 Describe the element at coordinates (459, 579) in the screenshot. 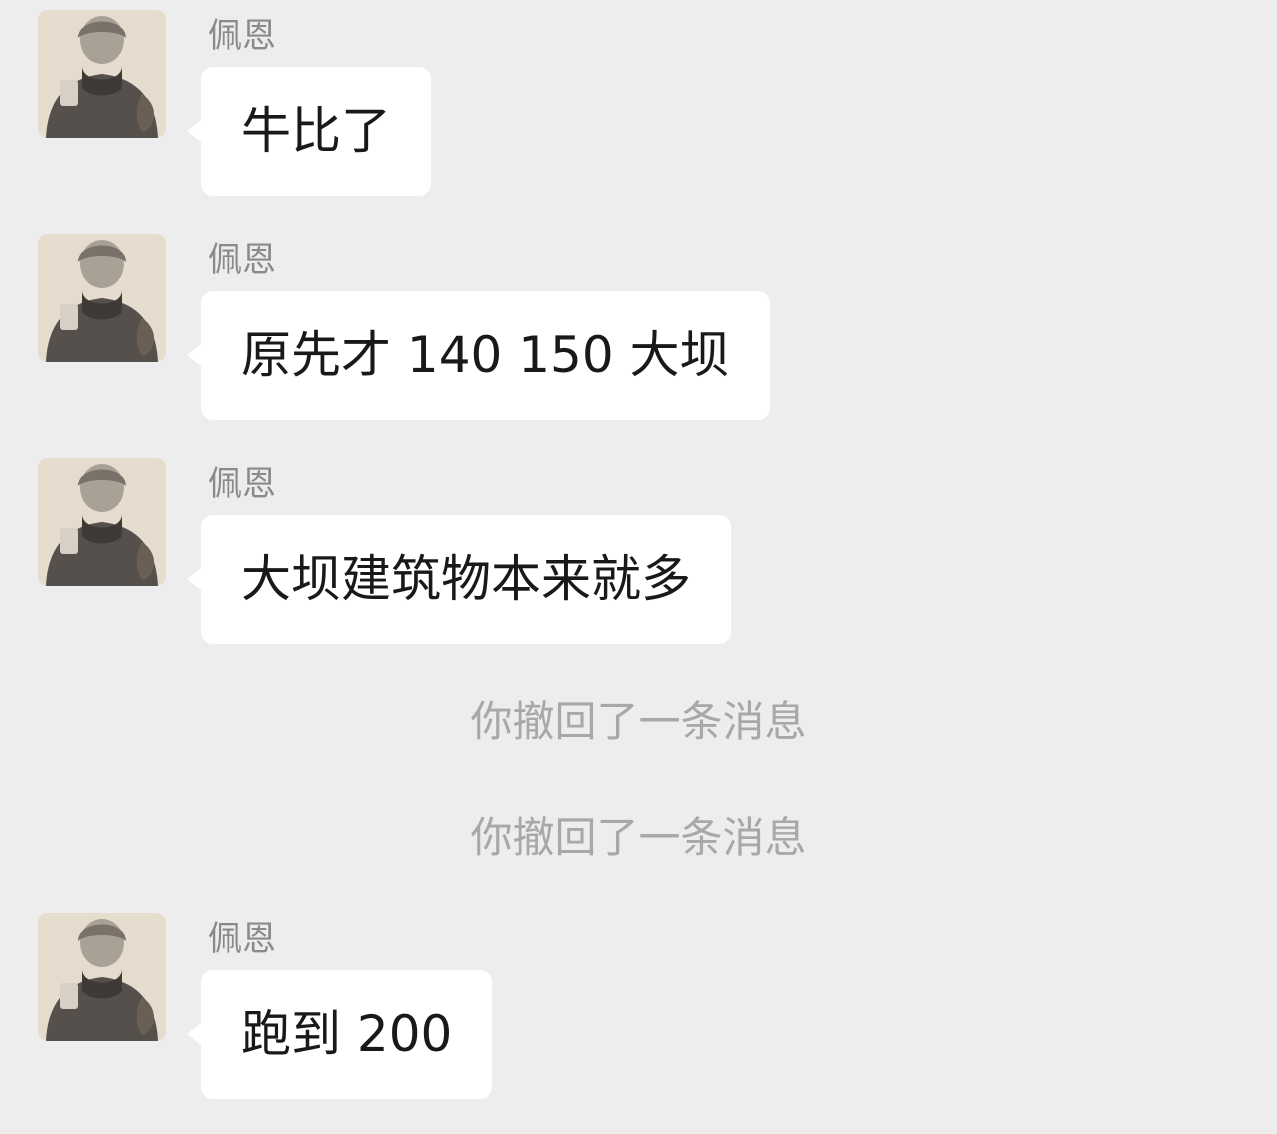

I see `message-bubble: 大坝建筑物本来就多` at that location.